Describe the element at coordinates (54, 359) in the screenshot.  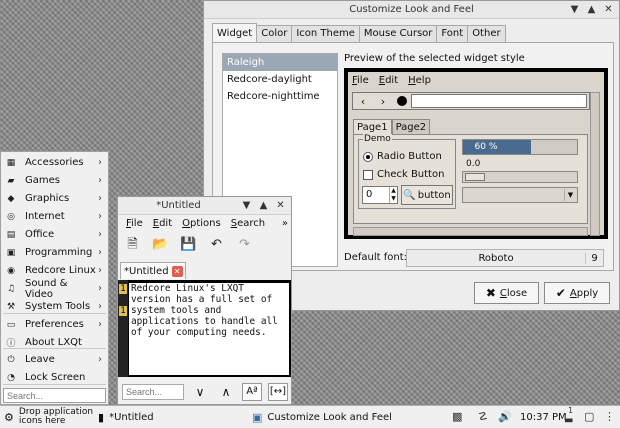
I see `menu-item-leave: ⏻ Leave ›` at that location.